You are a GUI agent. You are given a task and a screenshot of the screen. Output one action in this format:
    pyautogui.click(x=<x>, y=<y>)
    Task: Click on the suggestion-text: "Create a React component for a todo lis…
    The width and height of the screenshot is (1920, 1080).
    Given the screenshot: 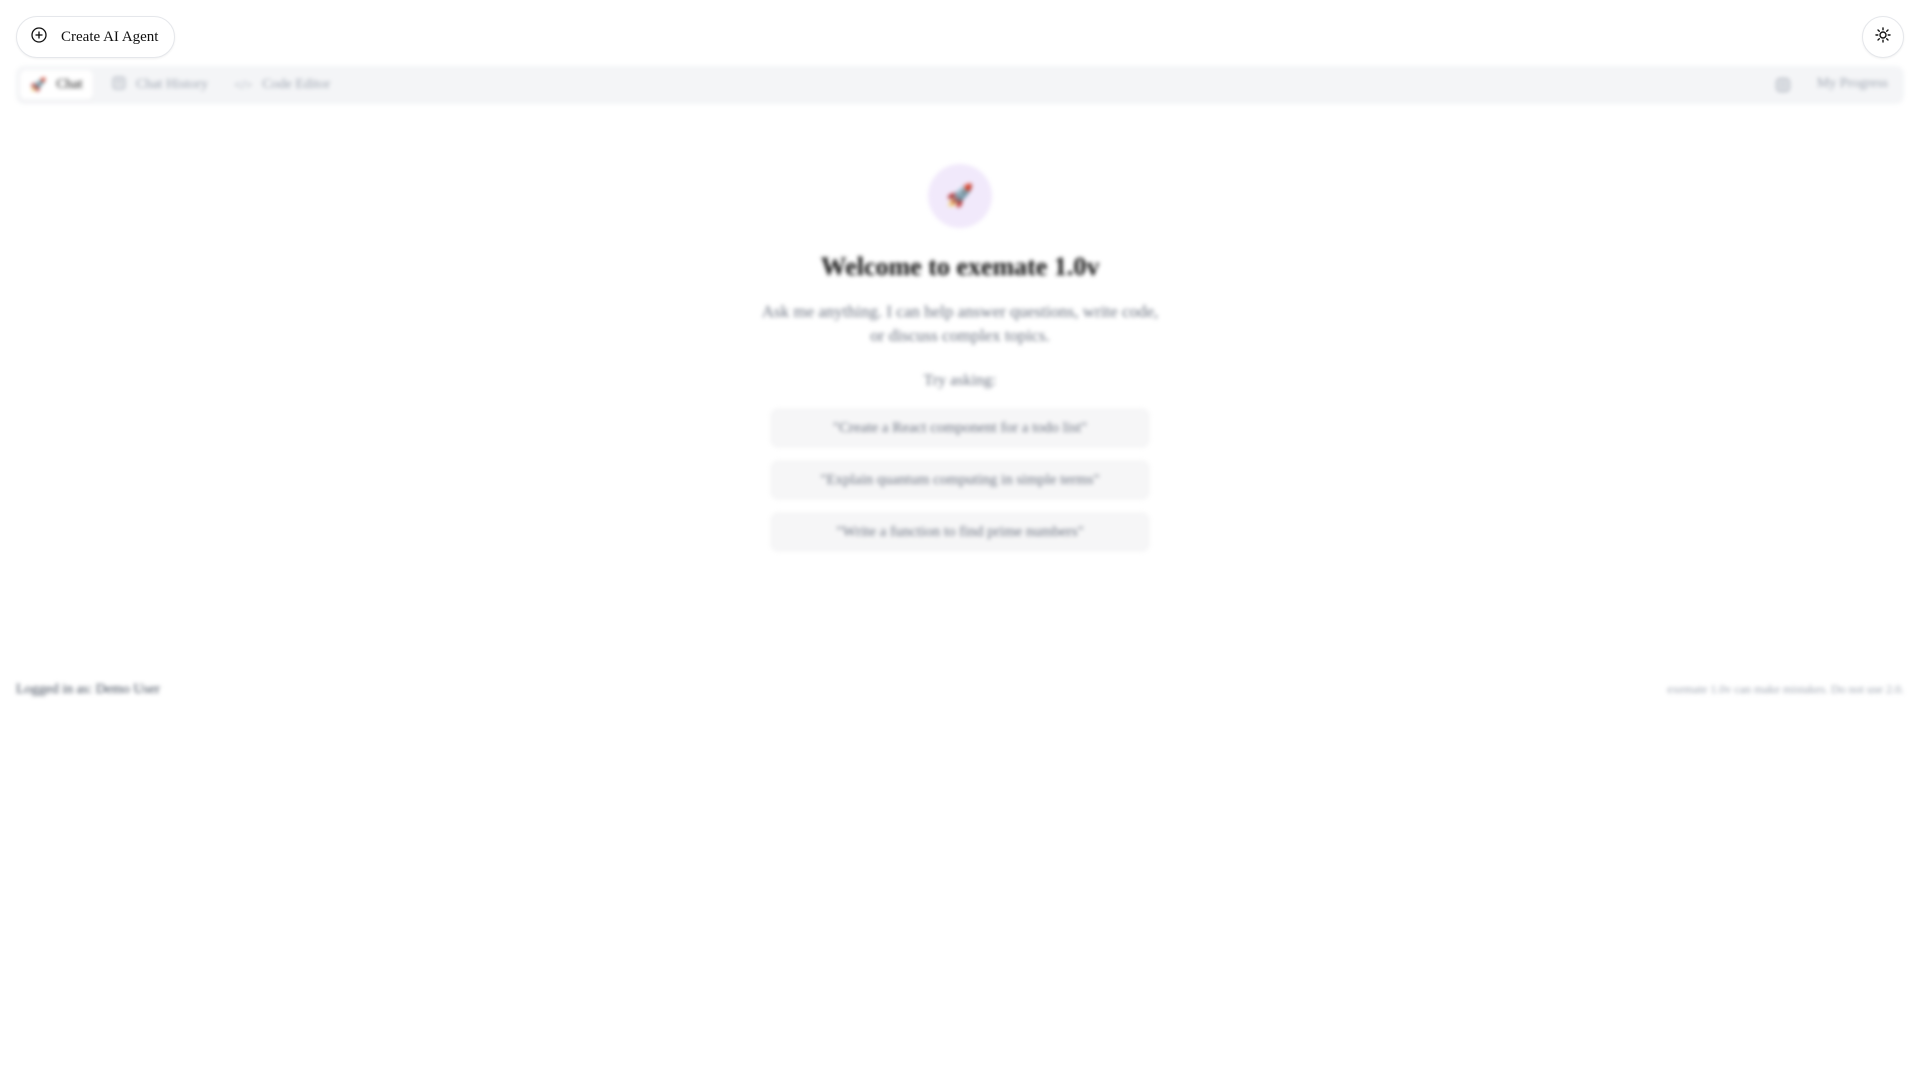 What is the action you would take?
    pyautogui.click(x=960, y=427)
    